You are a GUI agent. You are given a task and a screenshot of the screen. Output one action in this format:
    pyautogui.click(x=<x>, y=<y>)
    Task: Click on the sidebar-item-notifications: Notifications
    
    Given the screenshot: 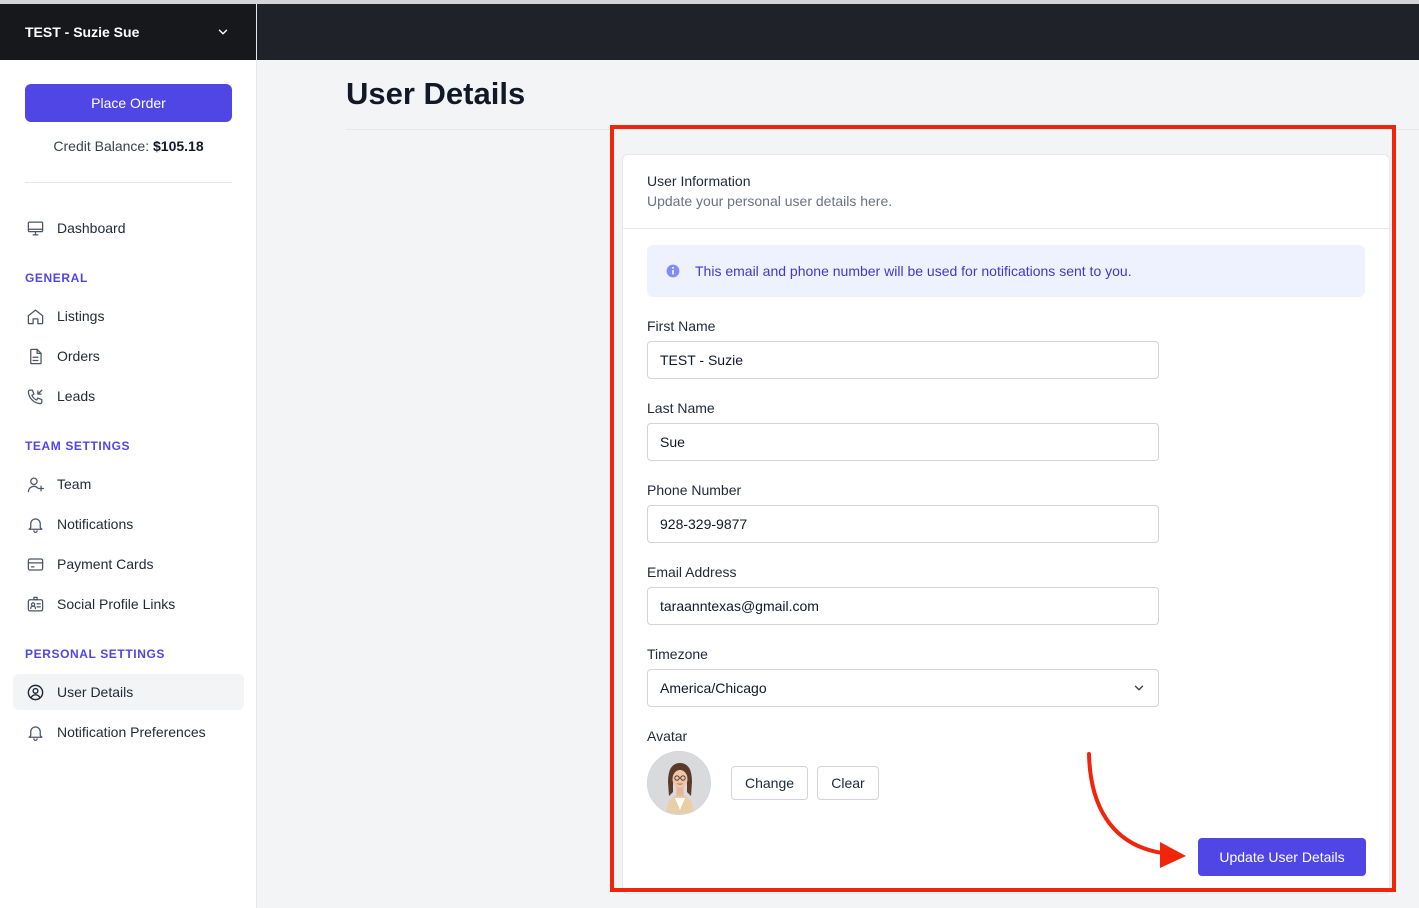 What is the action you would take?
    pyautogui.click(x=128, y=524)
    